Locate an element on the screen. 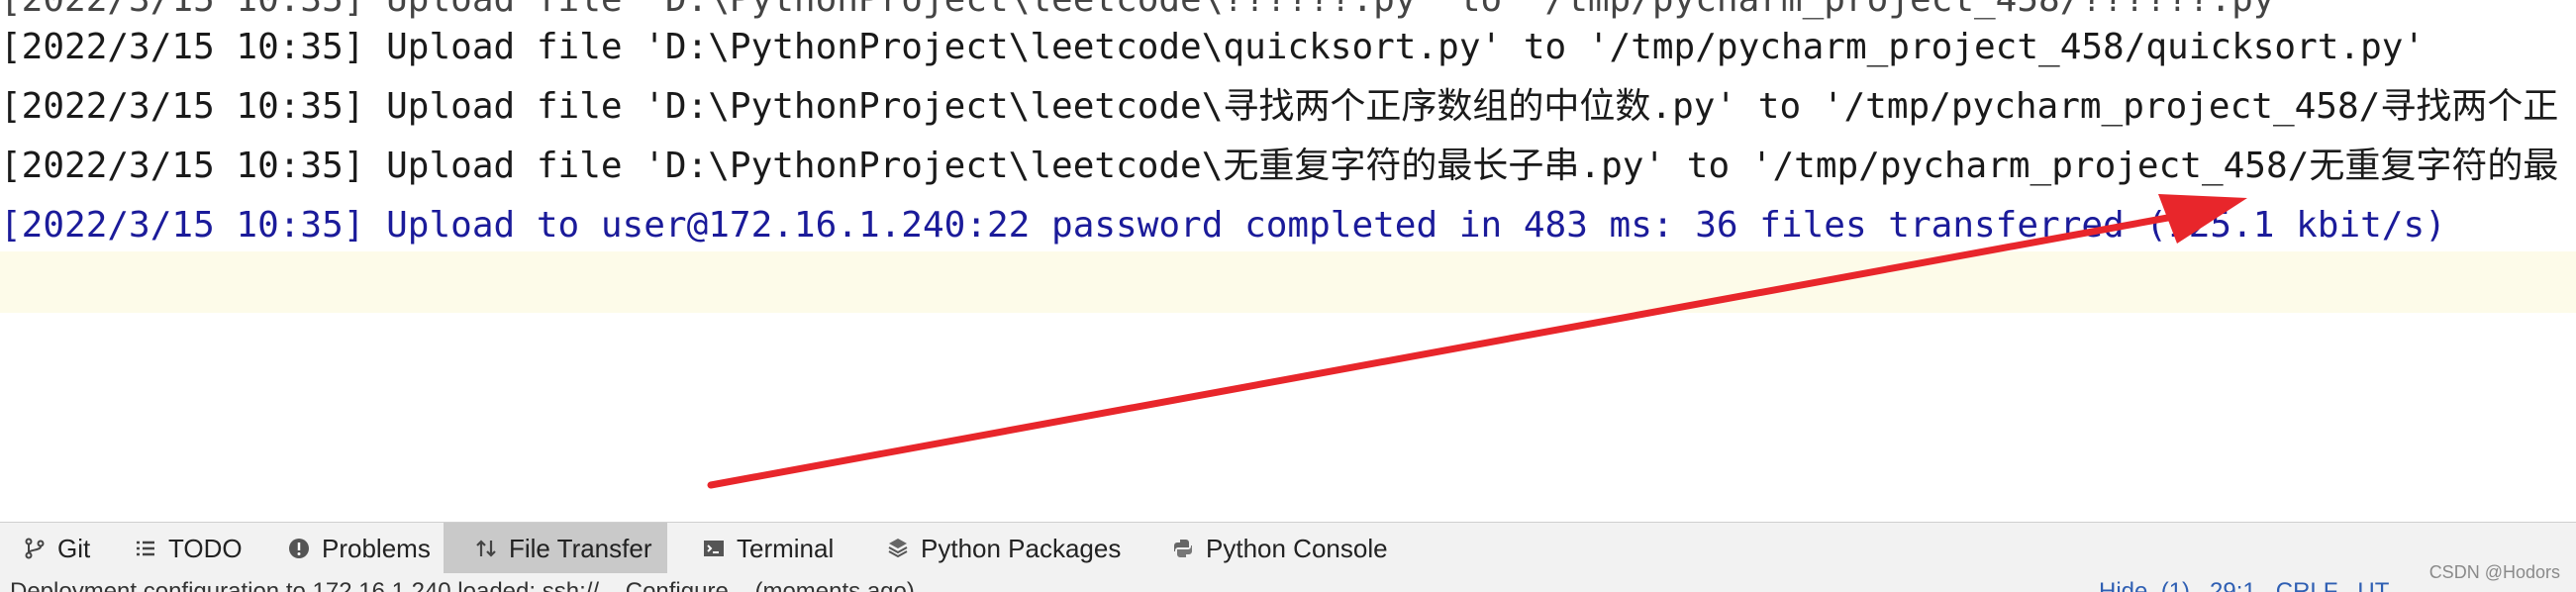 This screenshot has height=592, width=2576. tab-label: Git is located at coordinates (74, 548).